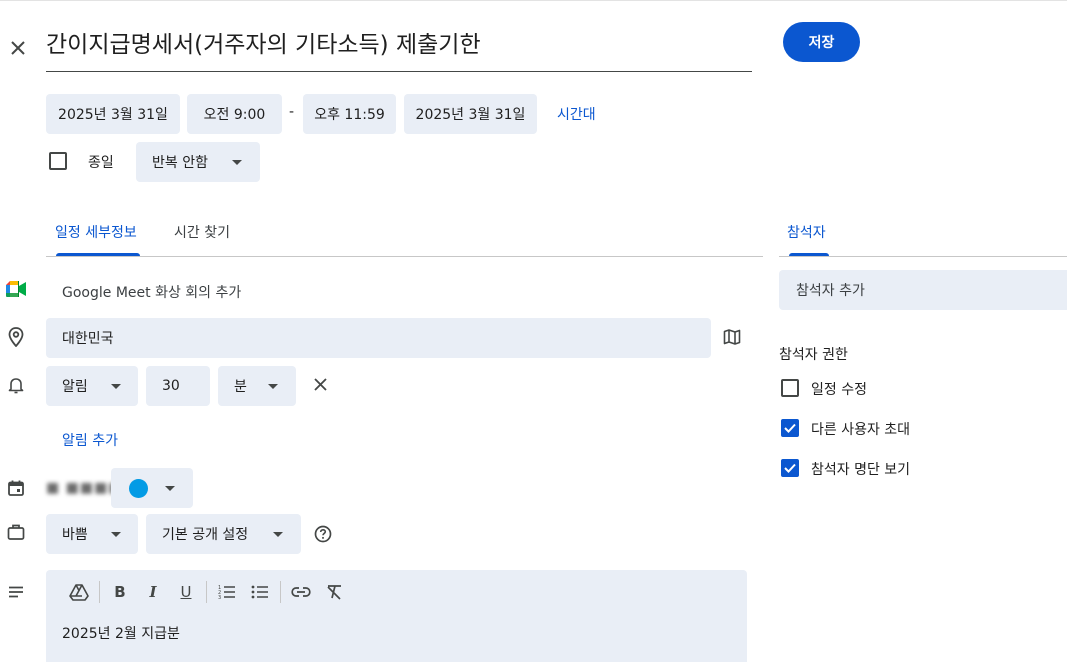 This screenshot has height=662, width=1067. I want to click on link-icon, so click(301, 592).